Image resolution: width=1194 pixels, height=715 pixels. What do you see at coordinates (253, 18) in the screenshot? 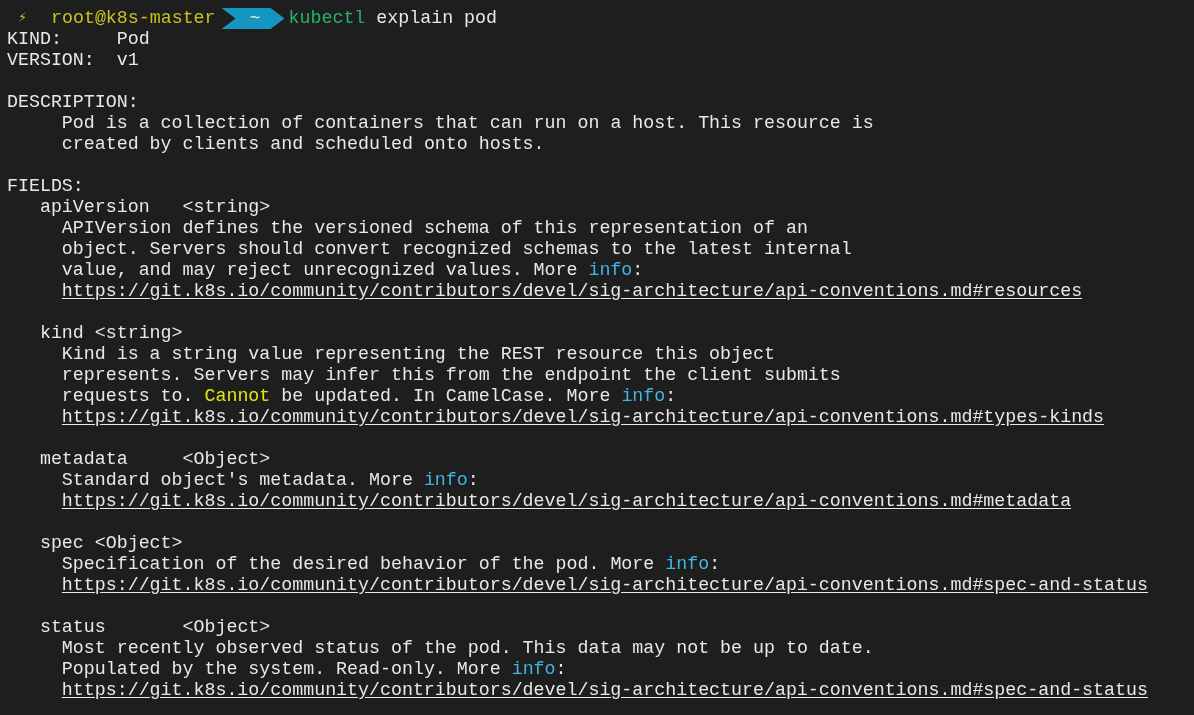
I see `prompt-directory: ~` at bounding box center [253, 18].